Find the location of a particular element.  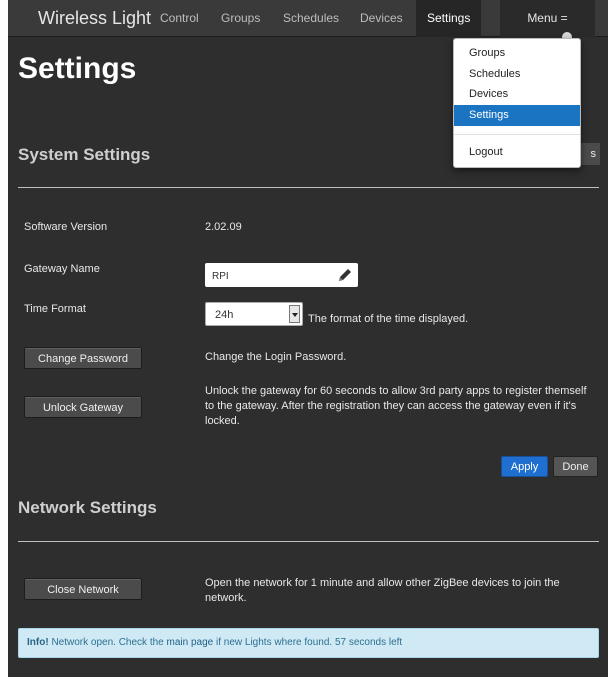

section-title-system: System Settings is located at coordinates (84, 154).